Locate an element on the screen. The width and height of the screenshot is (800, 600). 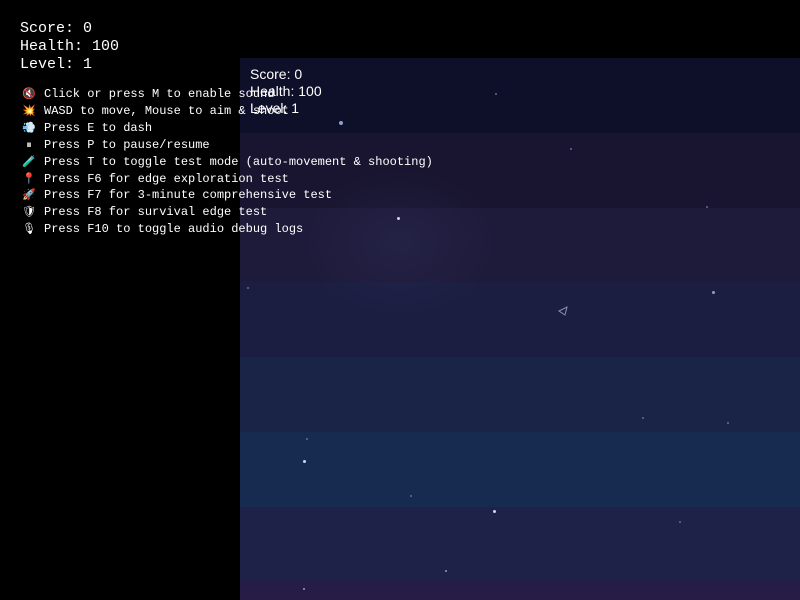
instruction-item: 🛡 Press F8 for survival edge test is located at coordinates (226, 212).